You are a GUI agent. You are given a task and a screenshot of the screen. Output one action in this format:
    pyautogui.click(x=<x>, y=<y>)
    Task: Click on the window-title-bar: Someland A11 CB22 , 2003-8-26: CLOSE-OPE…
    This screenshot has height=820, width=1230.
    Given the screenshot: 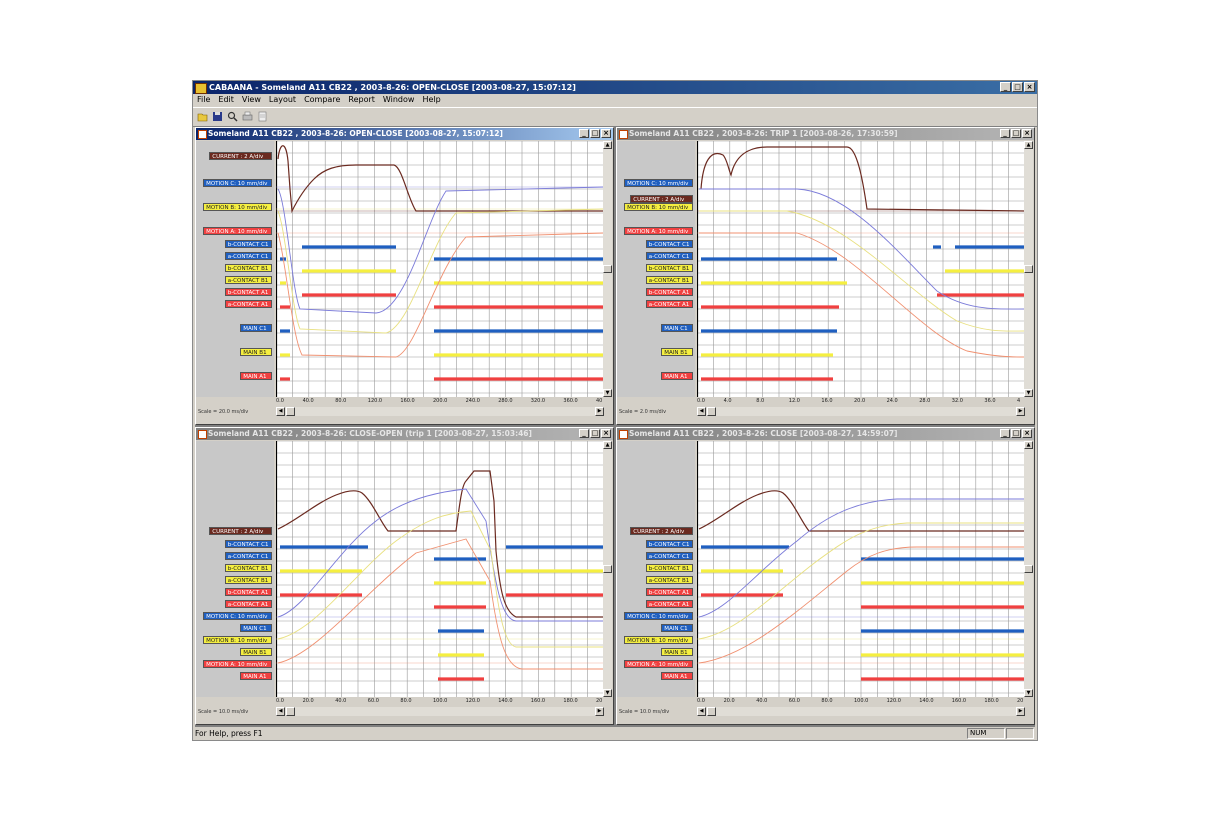 What is the action you would take?
    pyautogui.click(x=404, y=434)
    